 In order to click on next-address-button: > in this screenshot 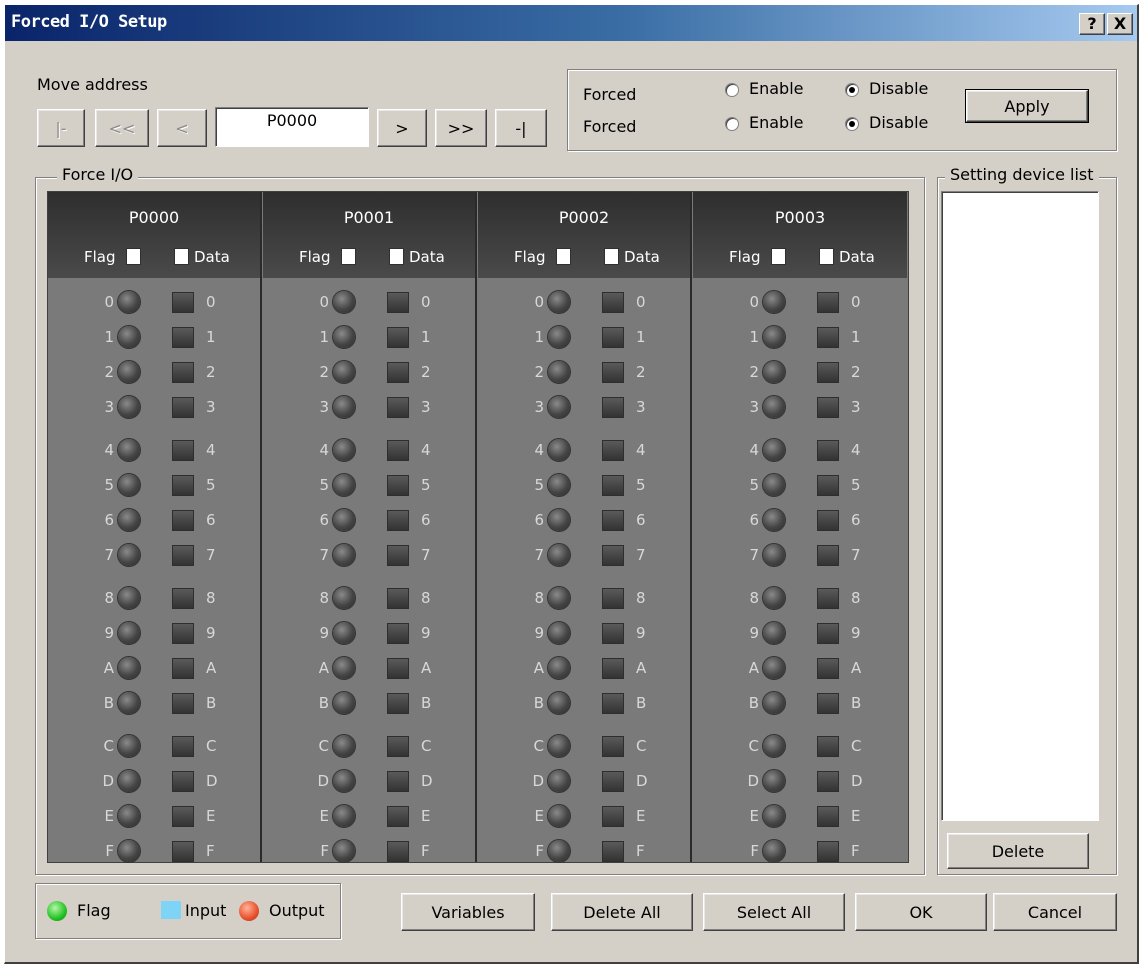, I will do `click(402, 128)`.